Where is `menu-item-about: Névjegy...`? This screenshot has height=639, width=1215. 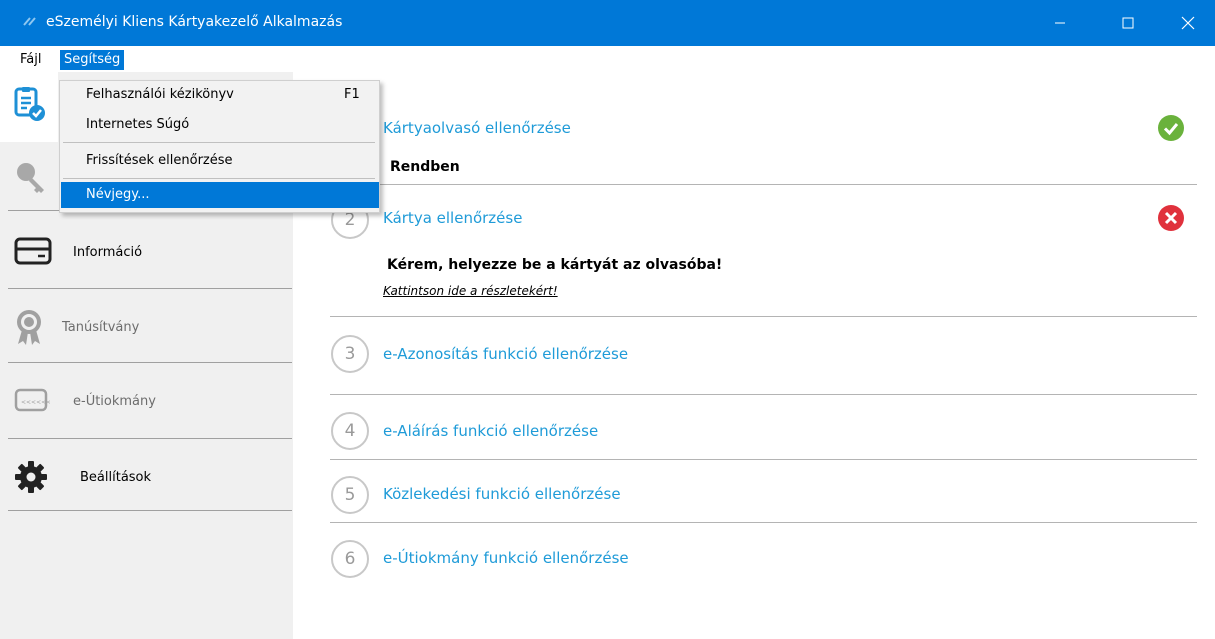
menu-item-about: Névjegy... is located at coordinates (220, 195).